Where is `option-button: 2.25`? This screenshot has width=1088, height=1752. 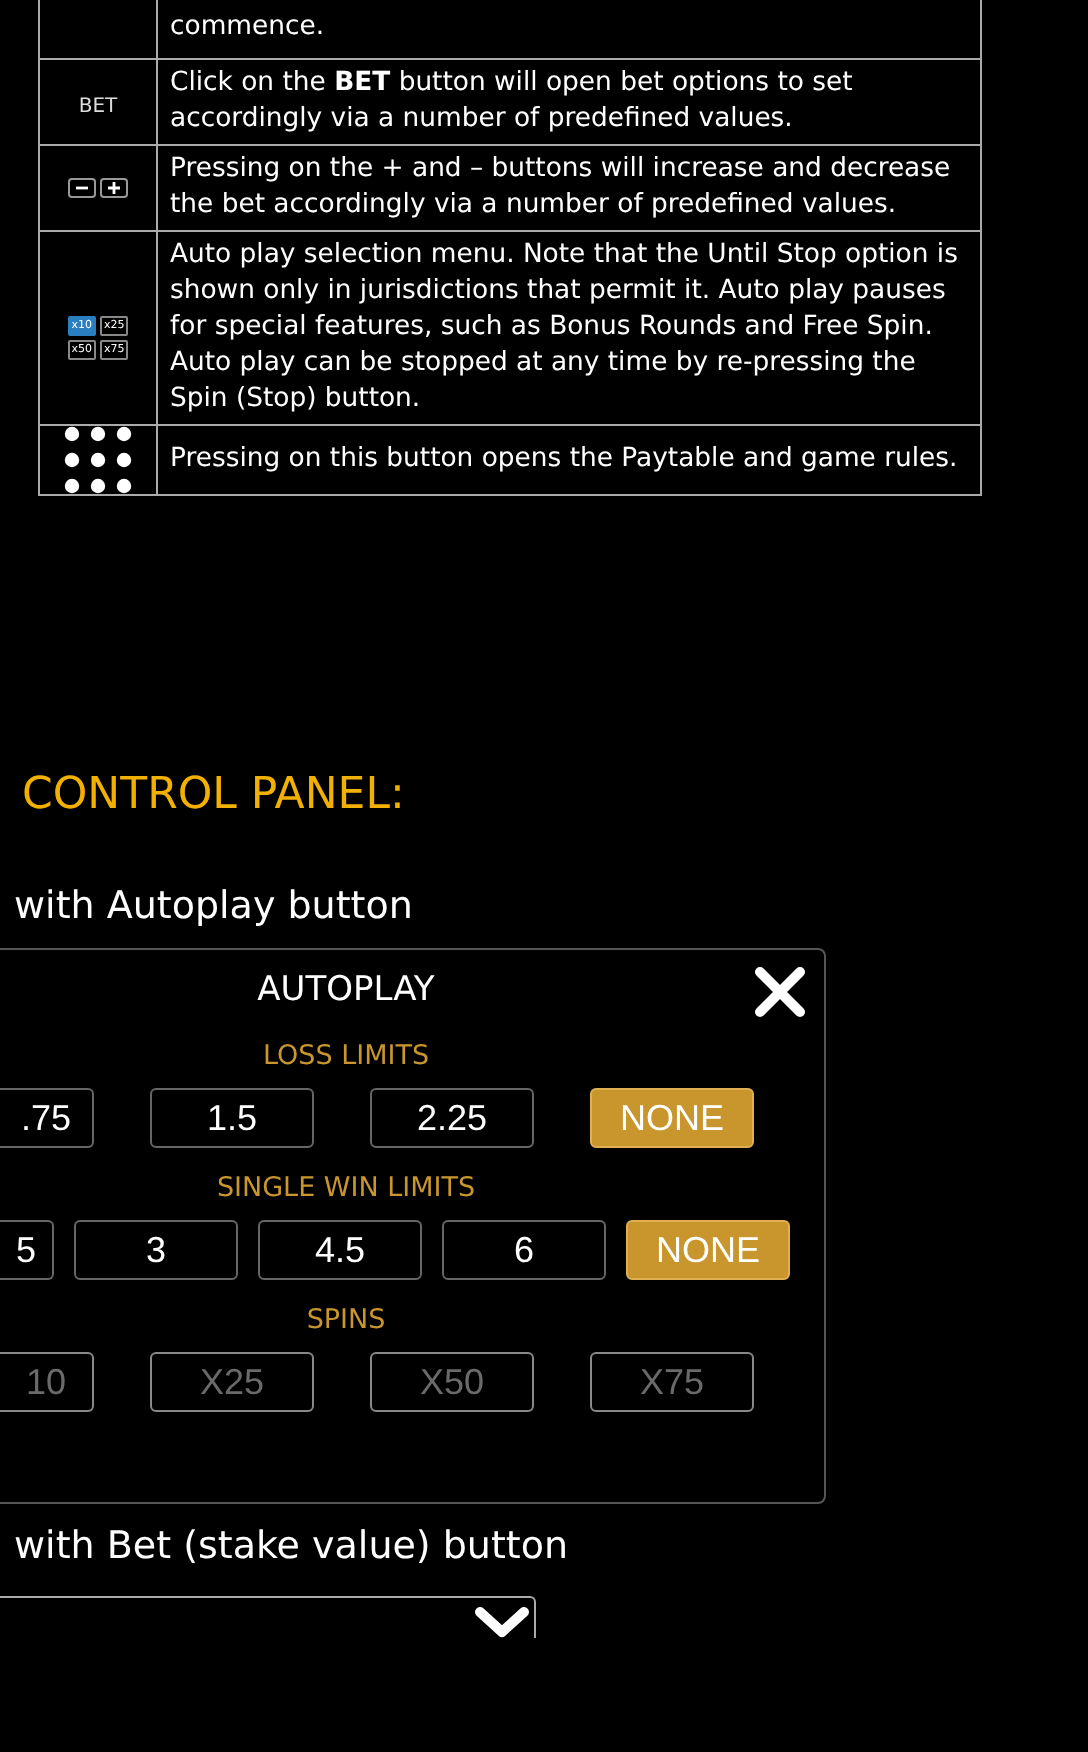
option-button: 2.25 is located at coordinates (452, 1117).